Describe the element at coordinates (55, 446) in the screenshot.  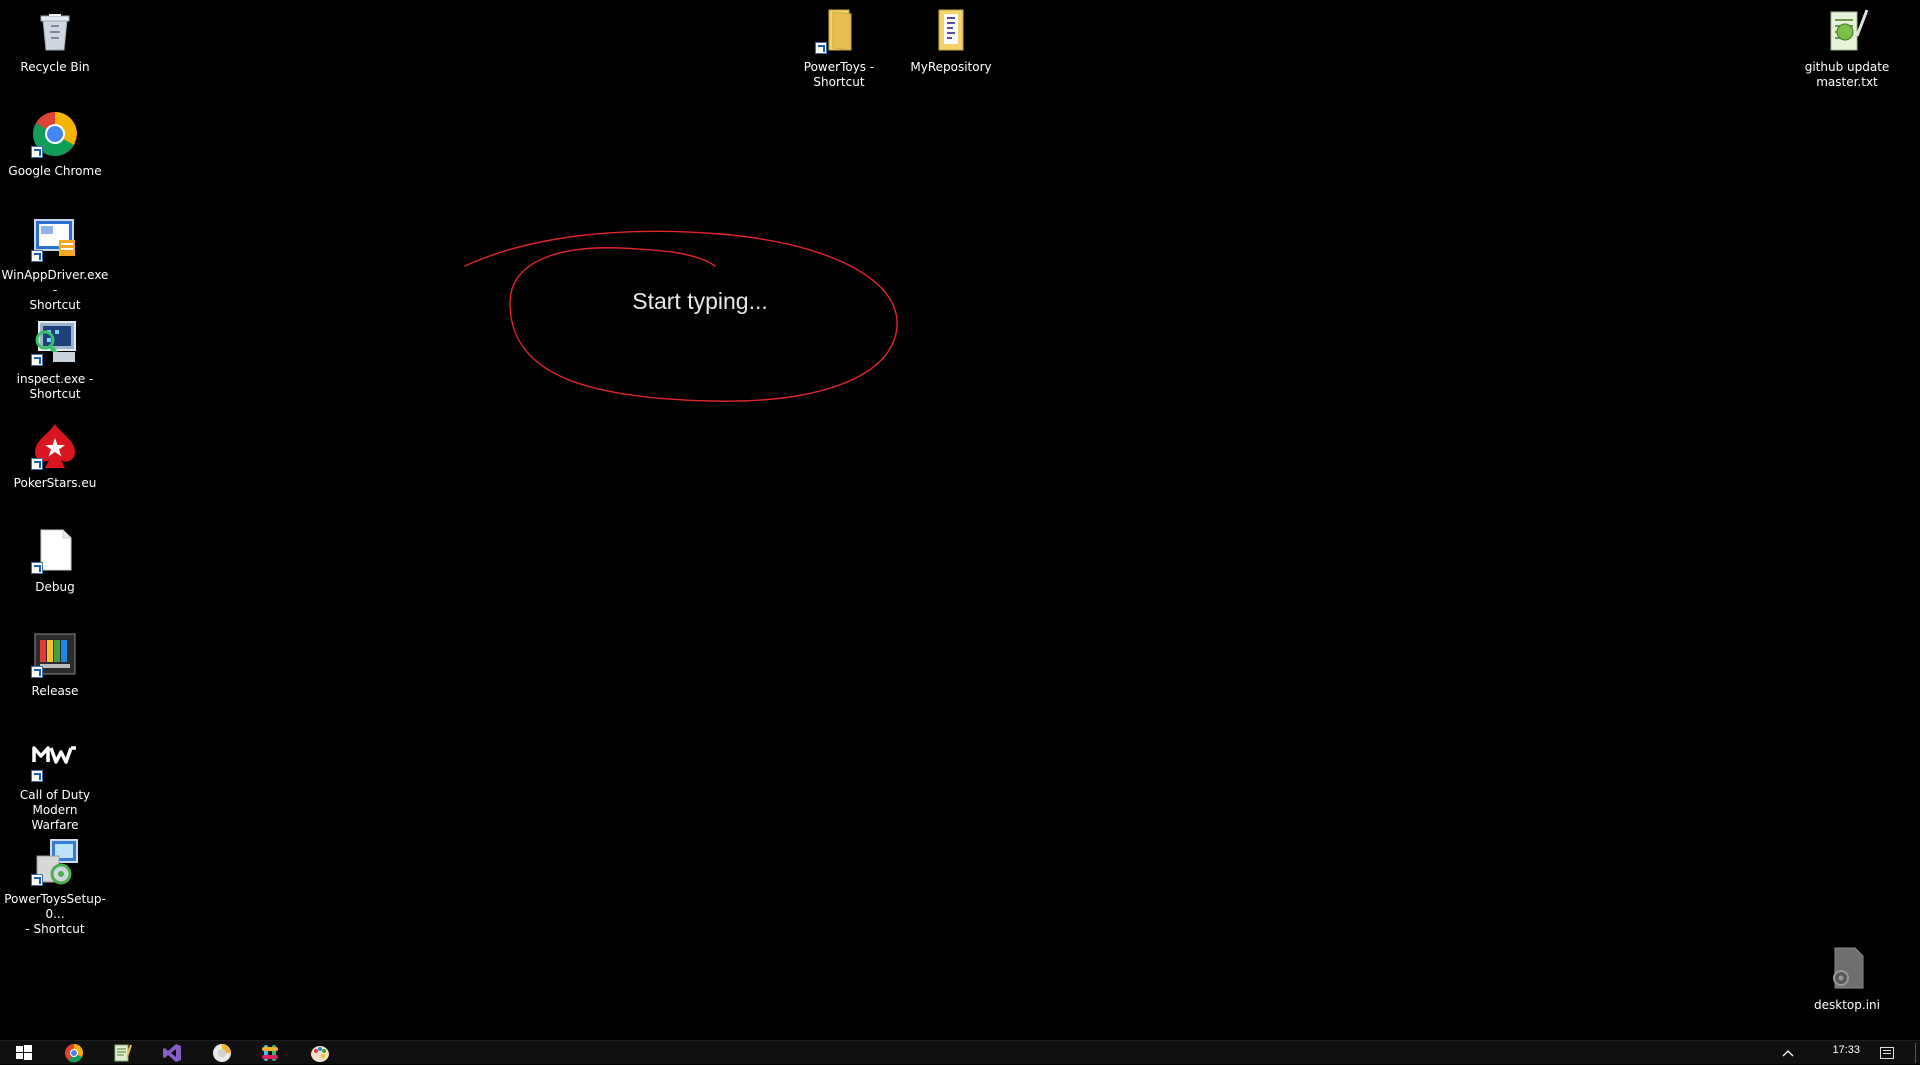
I see `pokerstars-icon` at that location.